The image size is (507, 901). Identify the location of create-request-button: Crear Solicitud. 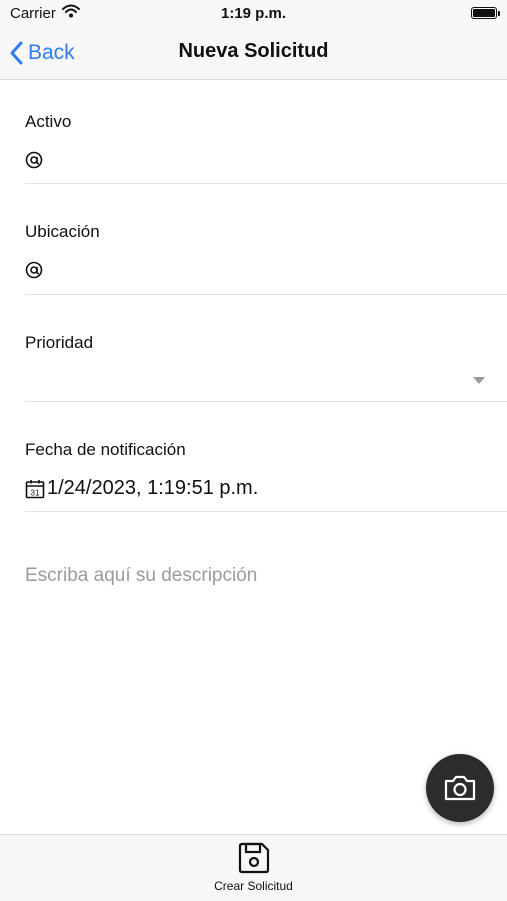
(253, 867).